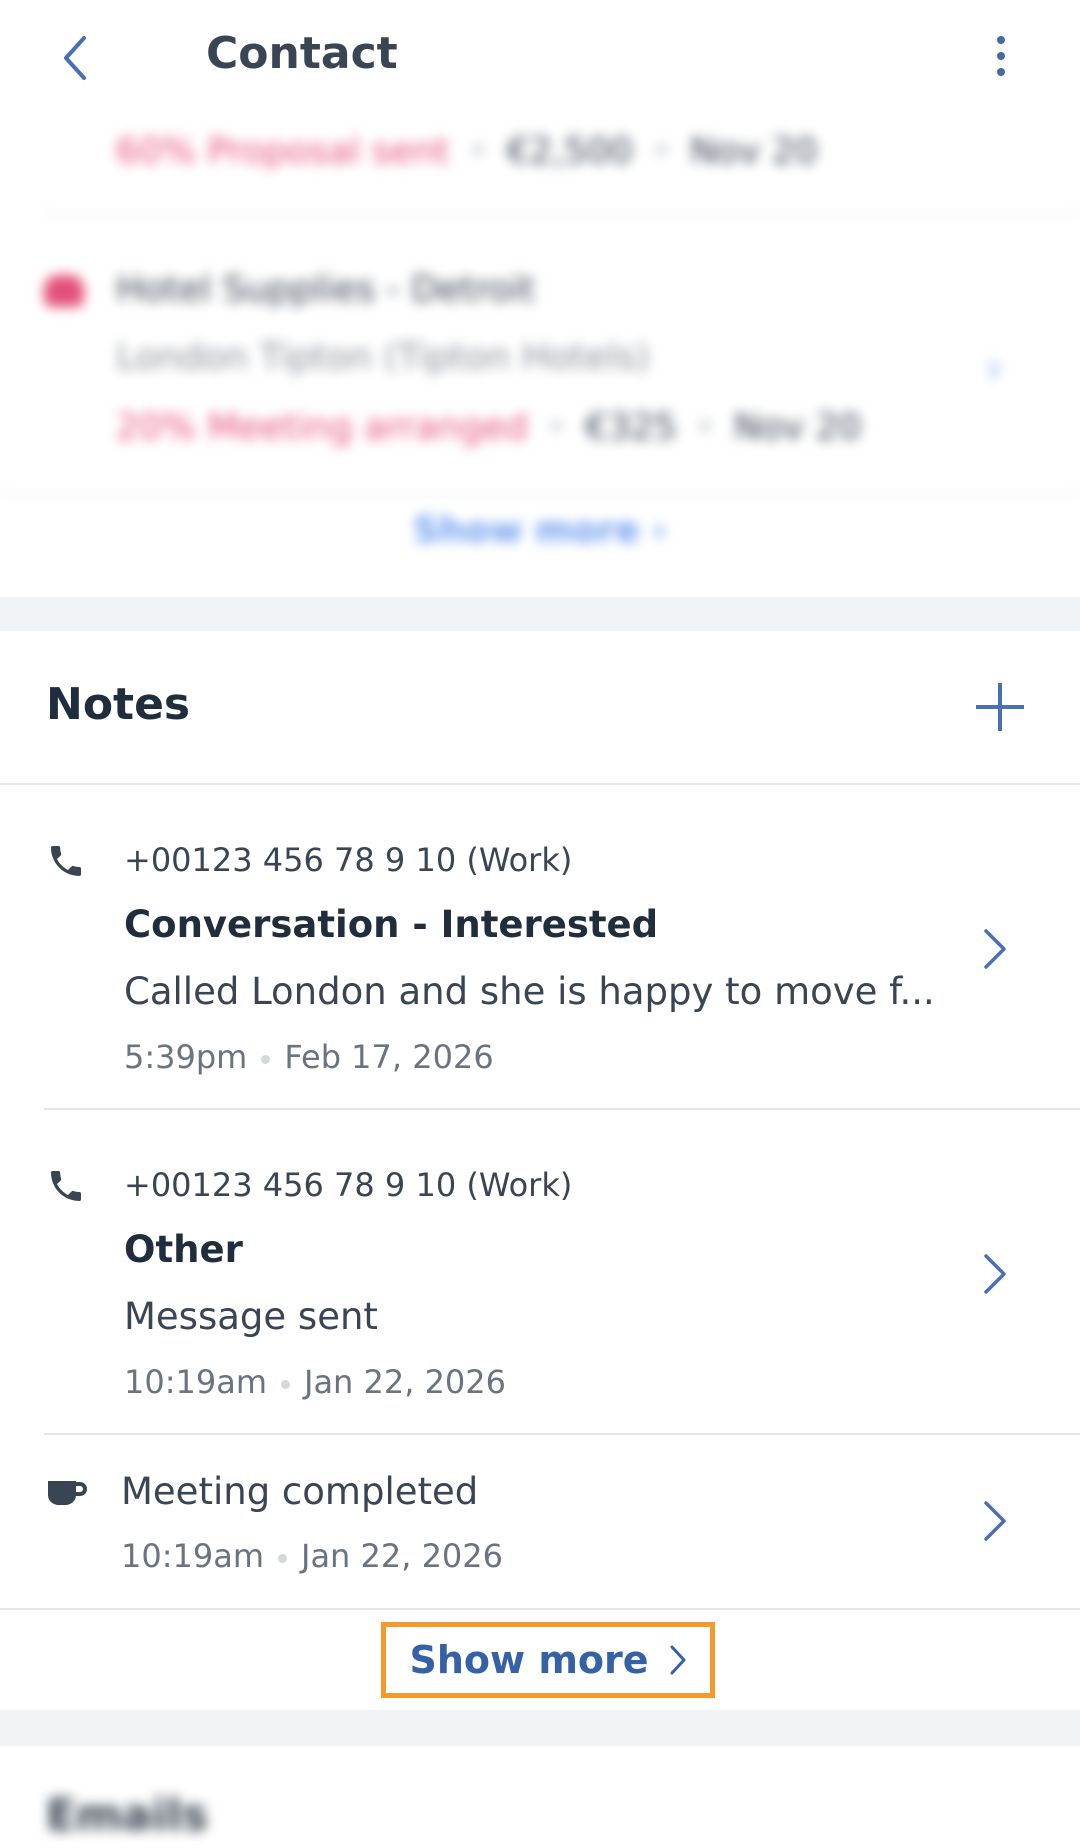  I want to click on deal-2-amount: €325, so click(631, 427).